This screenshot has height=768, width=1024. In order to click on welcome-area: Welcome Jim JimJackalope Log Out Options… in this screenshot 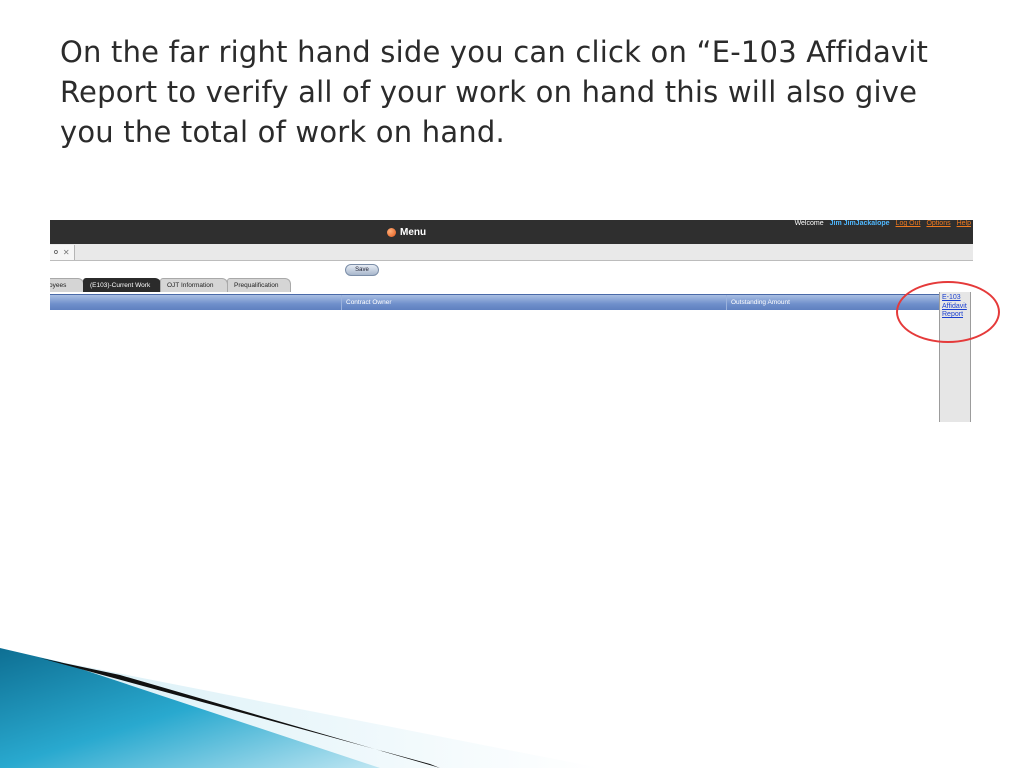, I will do `click(883, 223)`.